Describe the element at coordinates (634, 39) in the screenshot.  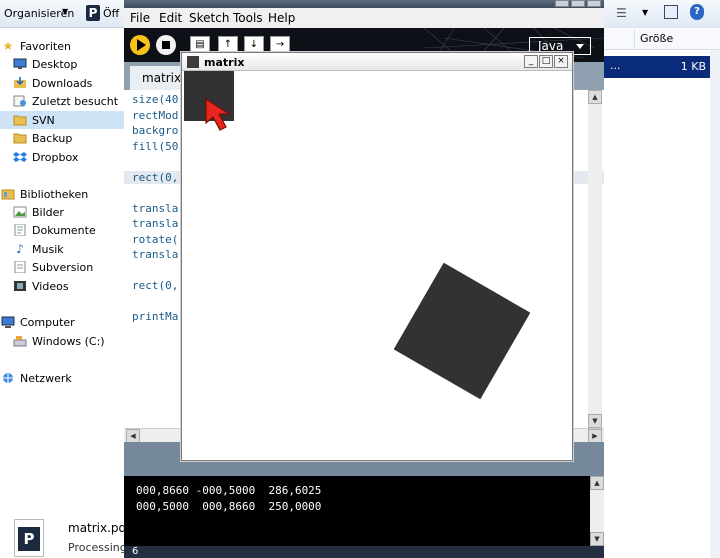
I see `column-separator` at that location.